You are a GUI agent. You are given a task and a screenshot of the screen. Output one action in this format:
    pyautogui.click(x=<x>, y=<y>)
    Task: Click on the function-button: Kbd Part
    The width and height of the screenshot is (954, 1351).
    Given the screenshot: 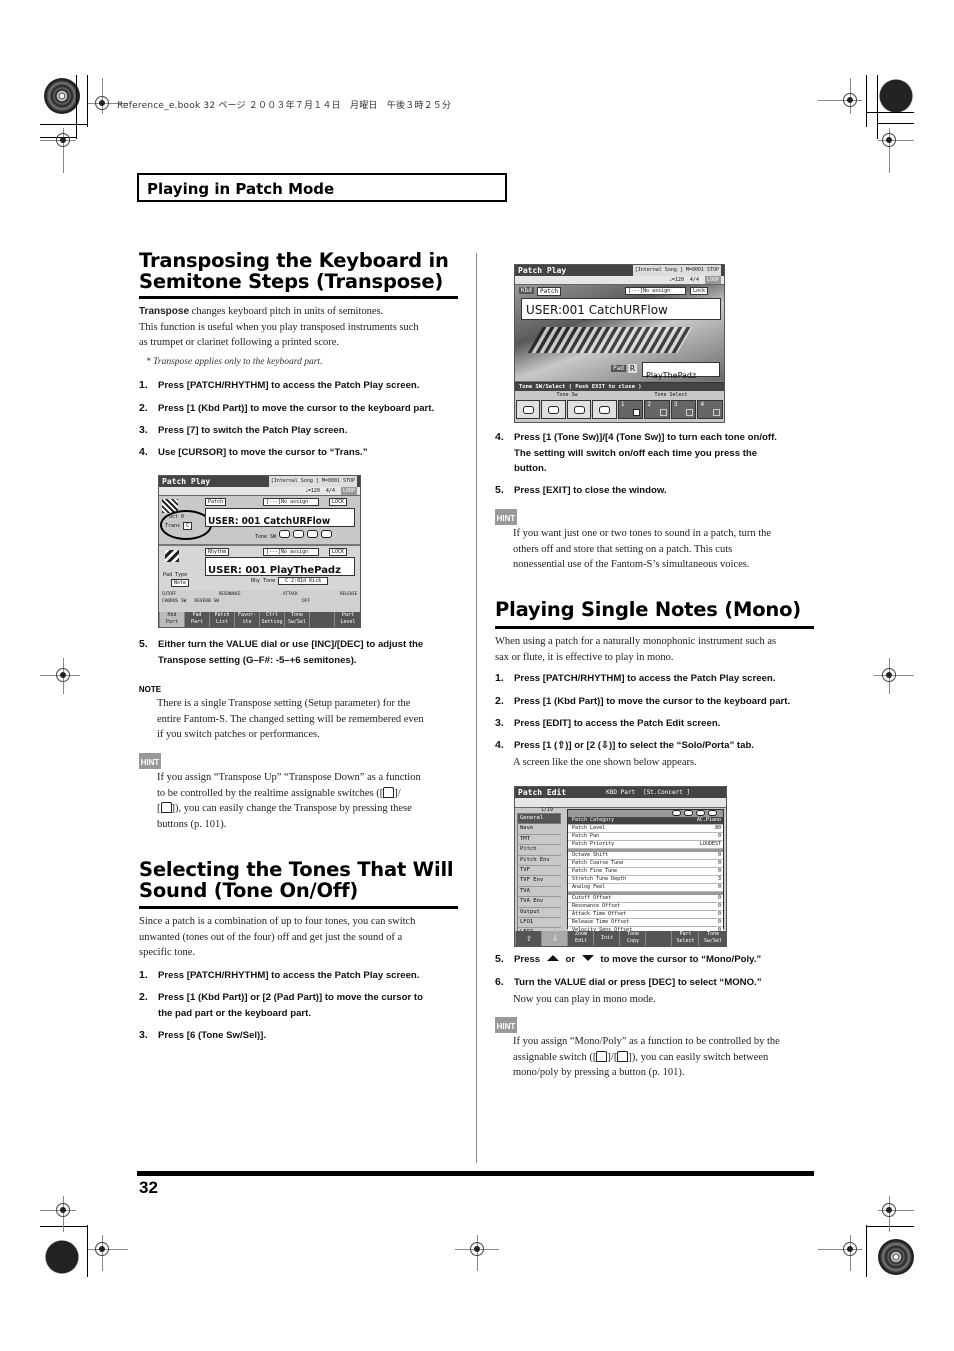 What is the action you would take?
    pyautogui.click(x=171, y=619)
    